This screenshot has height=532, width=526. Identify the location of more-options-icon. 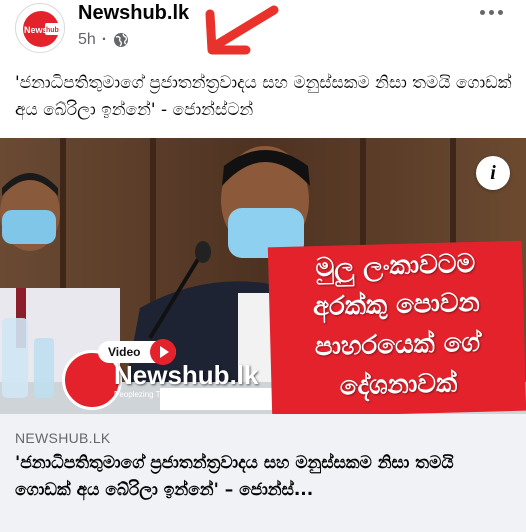
(482, 12).